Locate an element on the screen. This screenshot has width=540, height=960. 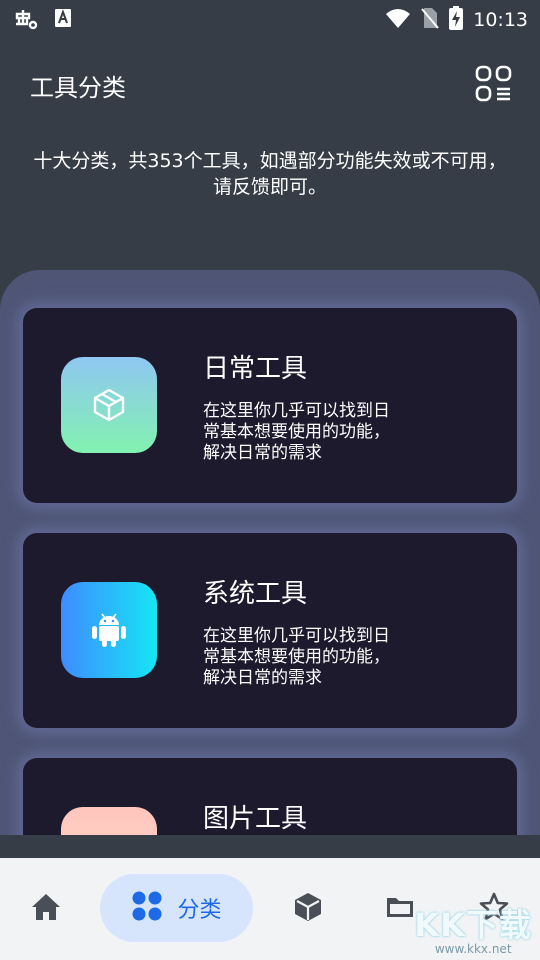
keyboard-a-icon is located at coordinates (63, 20).